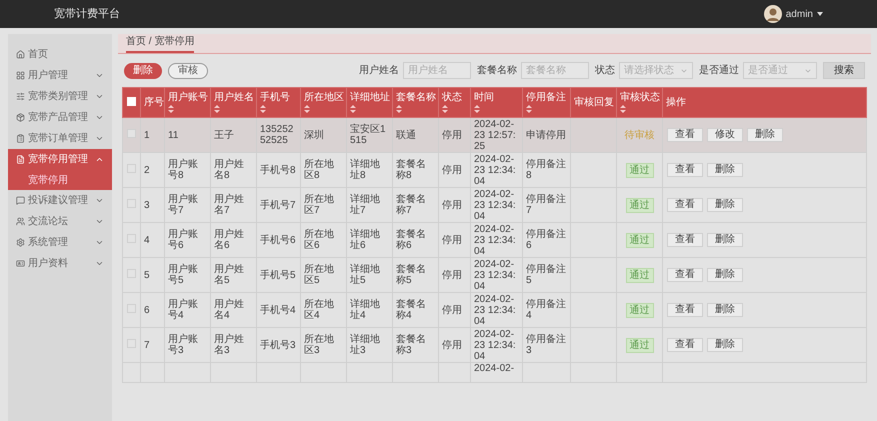 The image size is (877, 421). I want to click on avatar-icon, so click(773, 14).